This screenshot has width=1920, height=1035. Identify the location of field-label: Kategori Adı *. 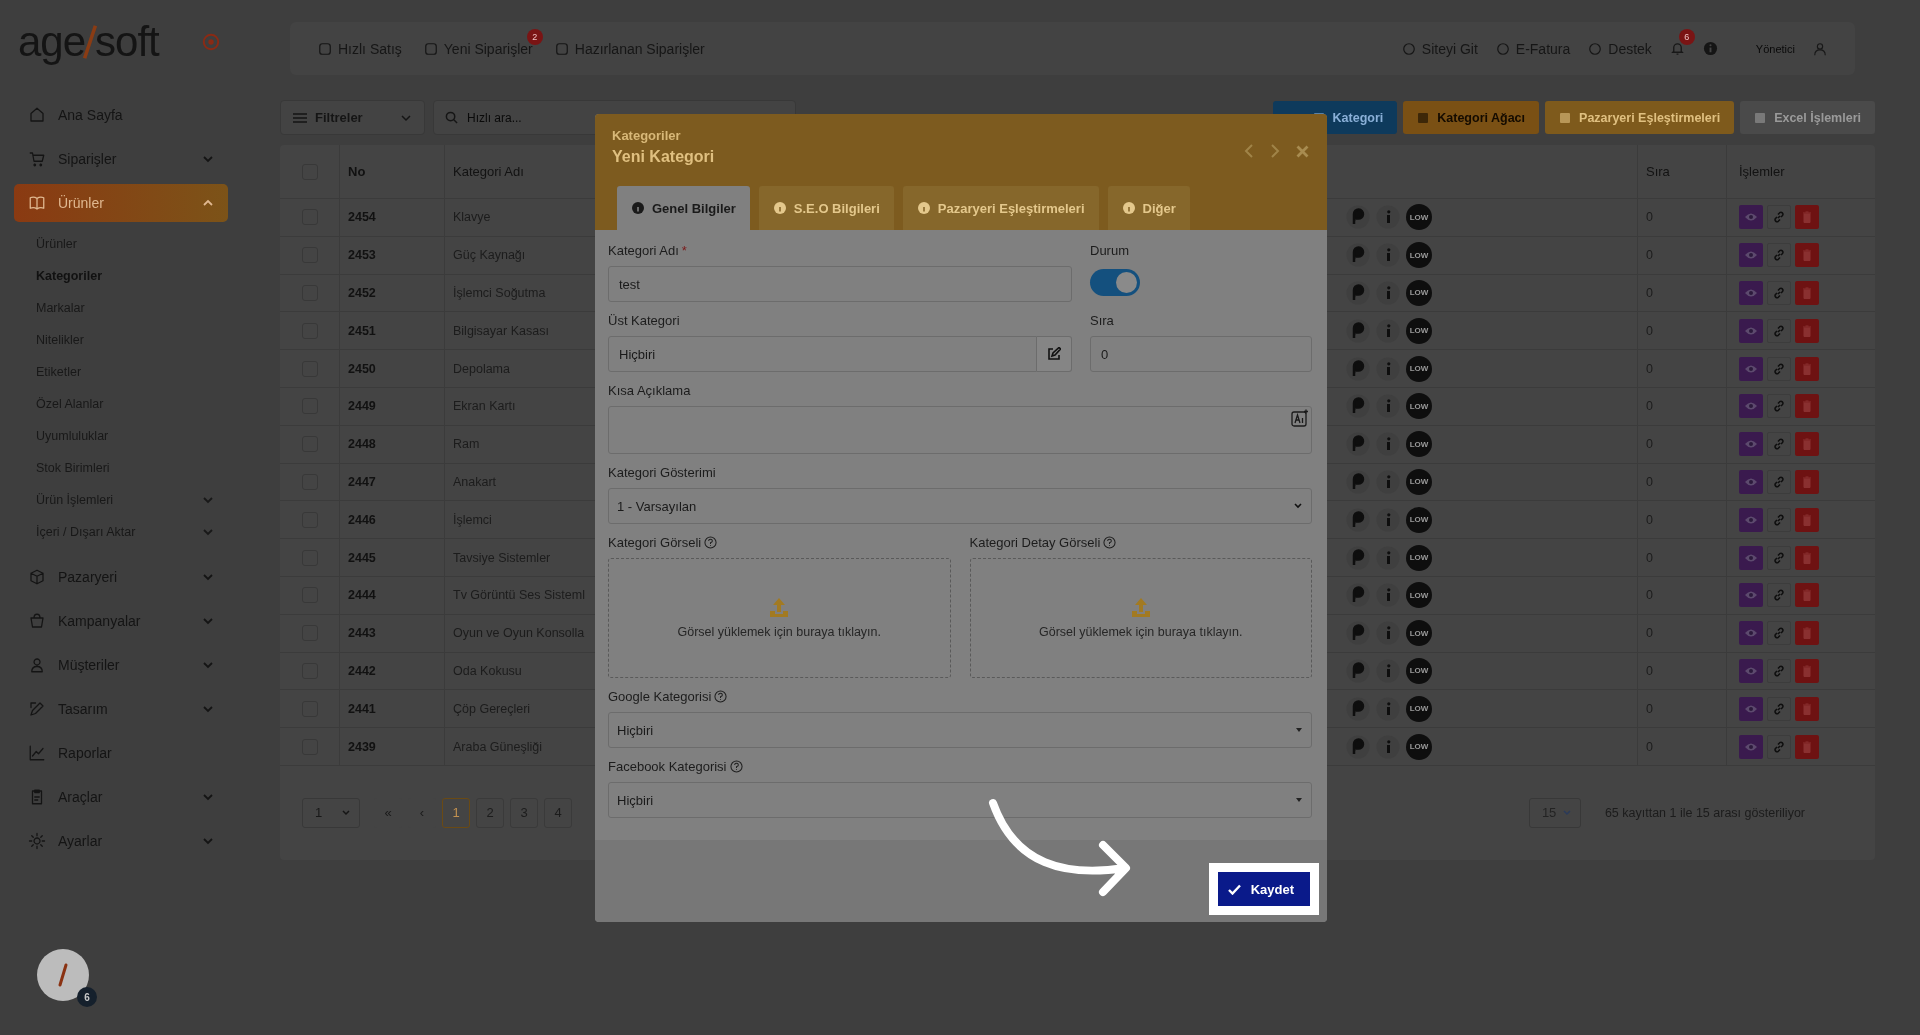
(648, 250).